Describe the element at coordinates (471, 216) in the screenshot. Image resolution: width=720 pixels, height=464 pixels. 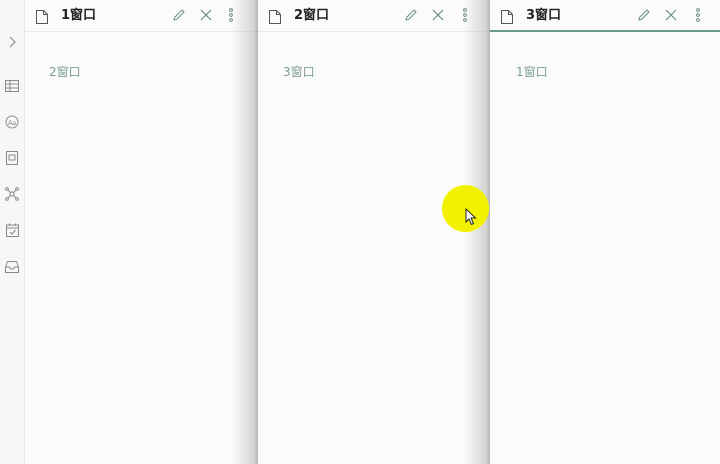
I see `mouse-pointer-icon` at that location.